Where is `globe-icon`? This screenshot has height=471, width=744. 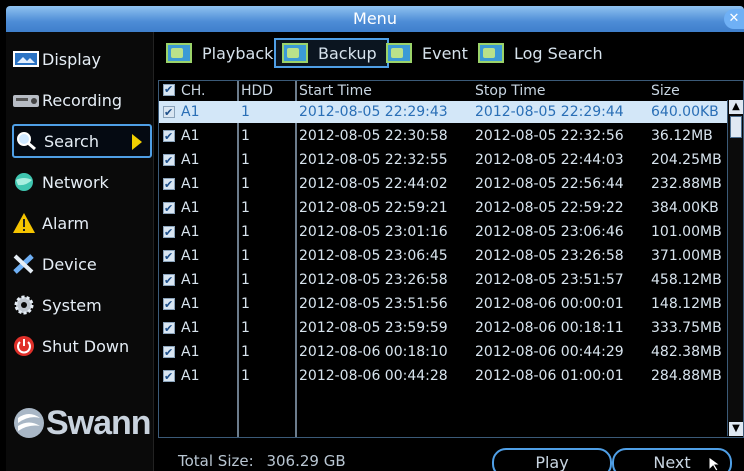 globe-icon is located at coordinates (26, 182).